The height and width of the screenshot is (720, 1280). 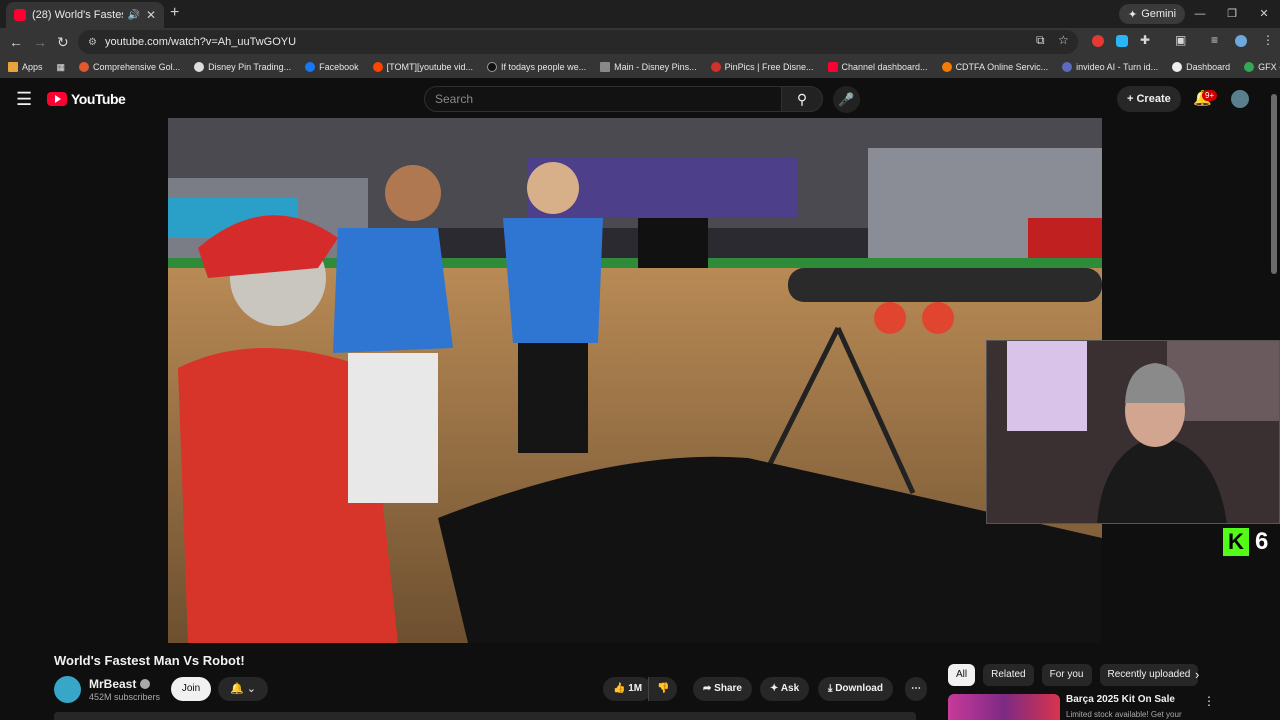 I want to click on search-button: ⚲, so click(x=802, y=99).